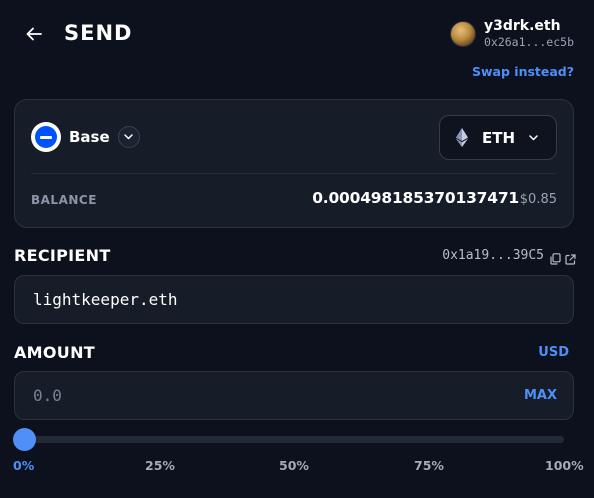 This screenshot has height=498, width=594. I want to click on copy-address-button, so click(555, 259).